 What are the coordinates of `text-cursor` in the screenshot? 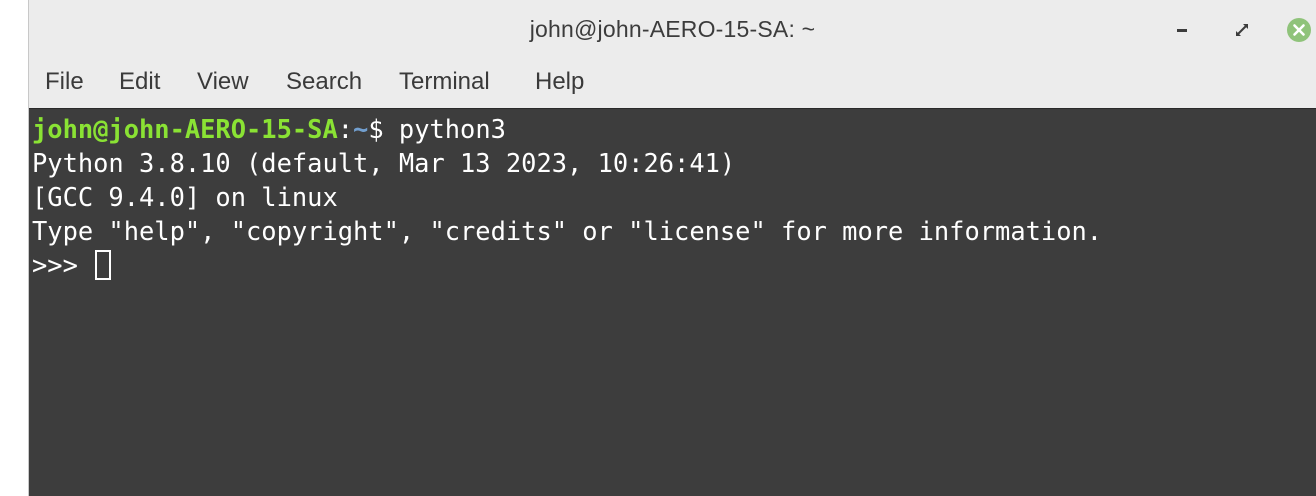 It's located at (103, 265).